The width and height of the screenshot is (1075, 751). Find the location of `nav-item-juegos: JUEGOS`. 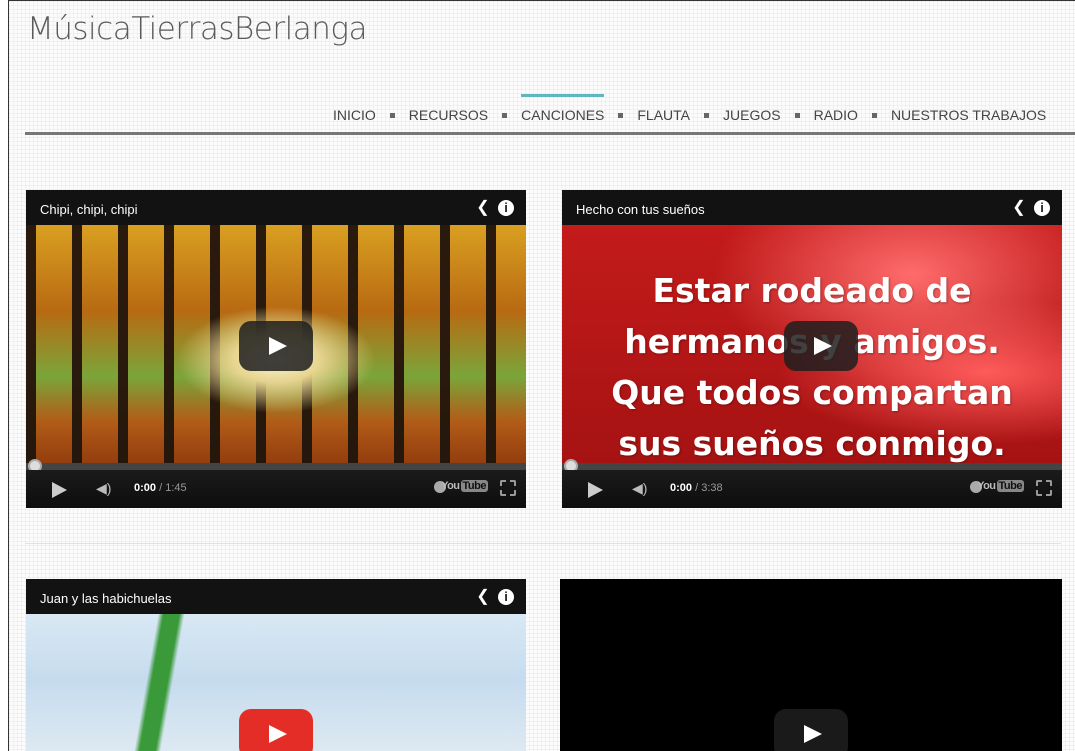

nav-item-juegos: JUEGOS is located at coordinates (752, 115).